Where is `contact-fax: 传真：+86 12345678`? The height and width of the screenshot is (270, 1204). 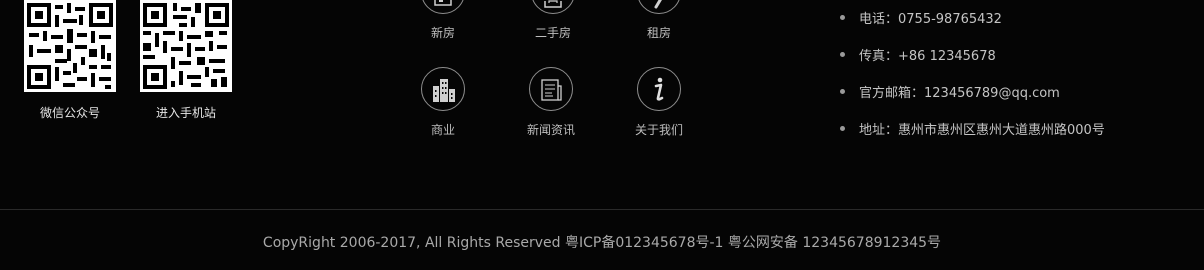
contact-fax: 传真：+86 12345678 is located at coordinates (971, 63).